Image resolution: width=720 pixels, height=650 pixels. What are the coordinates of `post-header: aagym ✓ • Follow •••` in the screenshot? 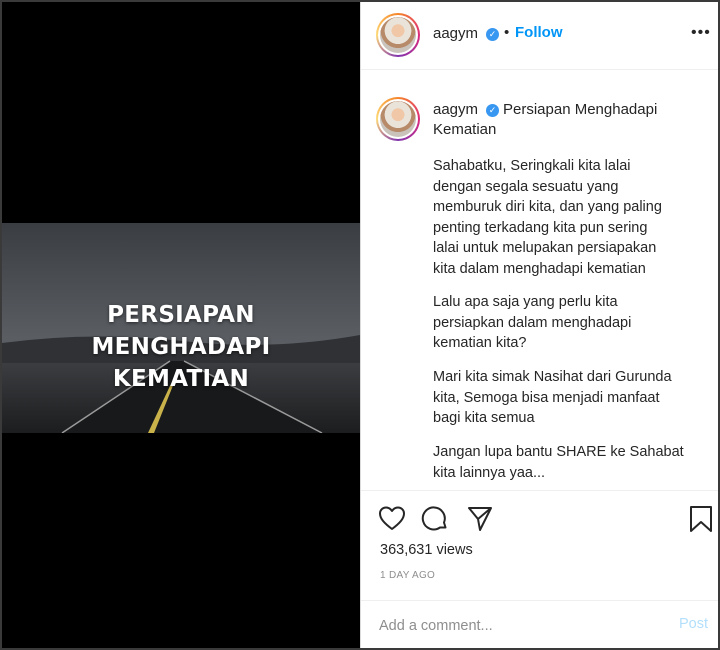 It's located at (539, 36).